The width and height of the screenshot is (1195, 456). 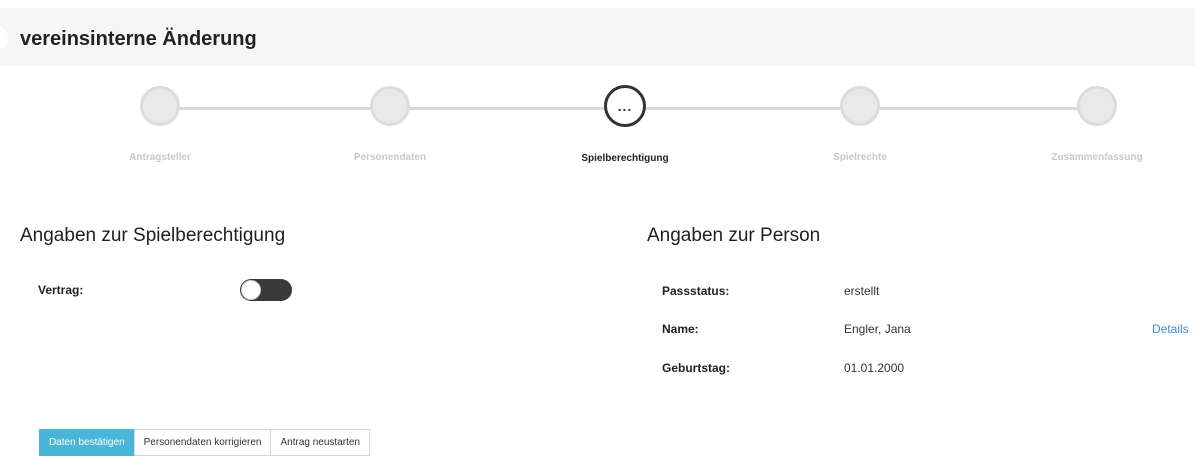 What do you see at coordinates (61, 290) in the screenshot?
I see `vertrag-label: Vertrag:` at bounding box center [61, 290].